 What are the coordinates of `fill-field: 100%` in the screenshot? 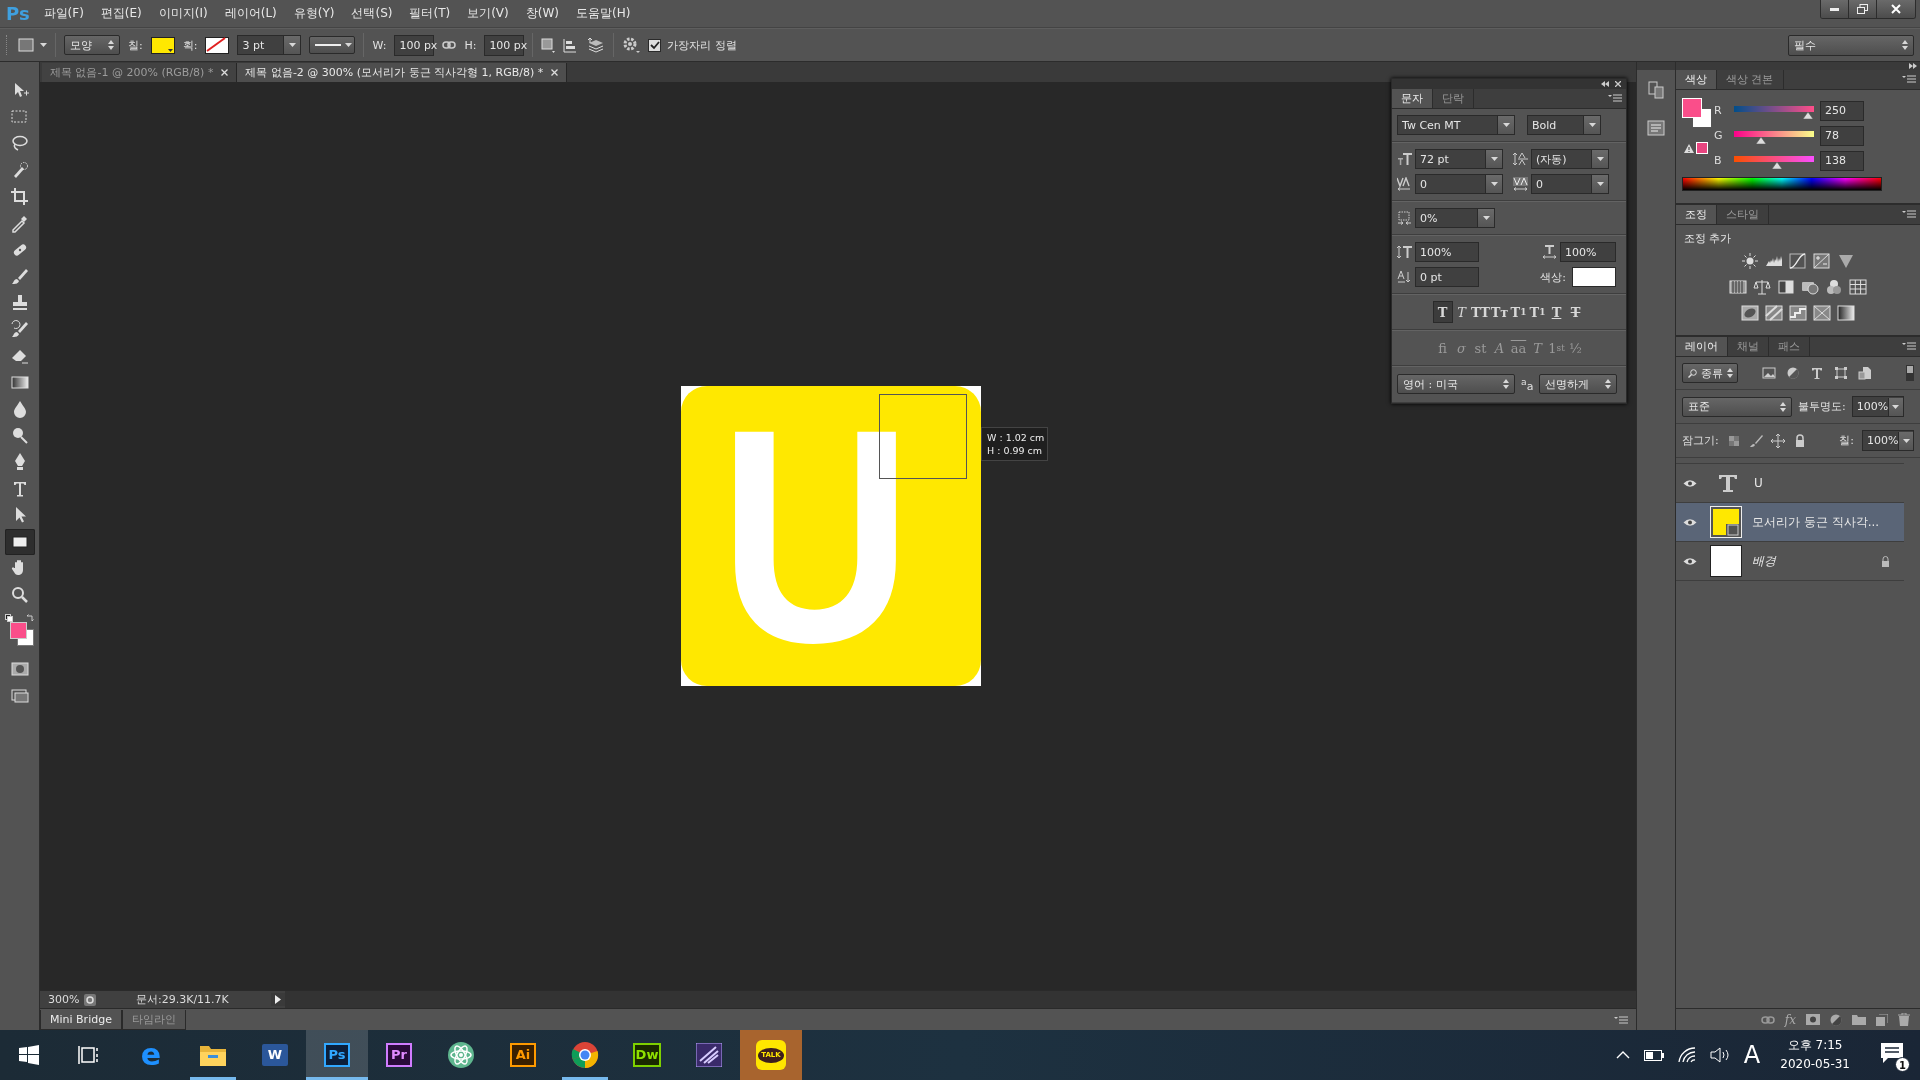 It's located at (1888, 440).